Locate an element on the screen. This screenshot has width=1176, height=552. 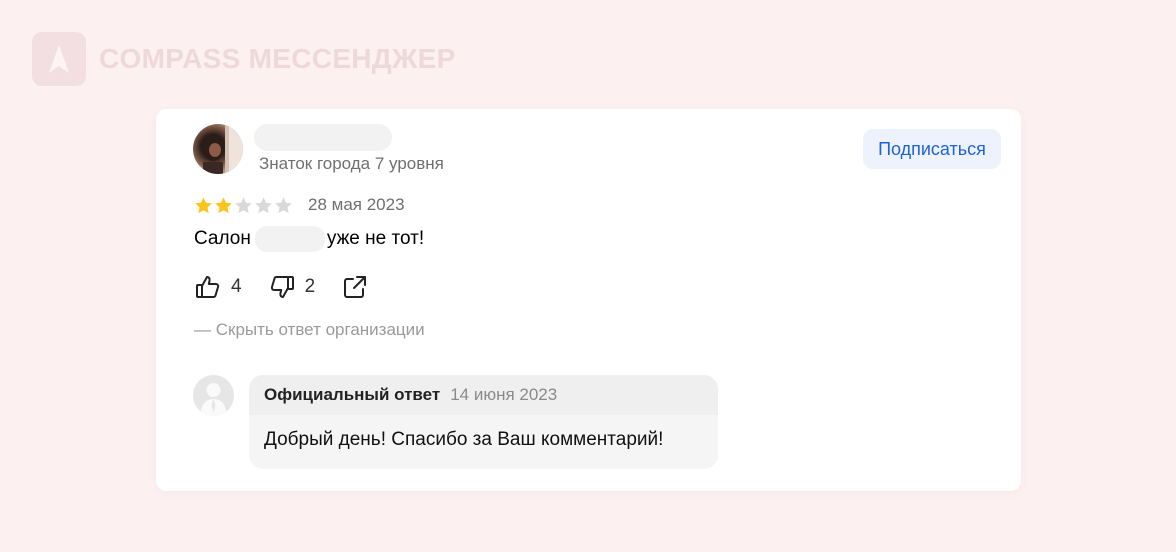
rating-row: 28 мая 2023 is located at coordinates (299, 205).